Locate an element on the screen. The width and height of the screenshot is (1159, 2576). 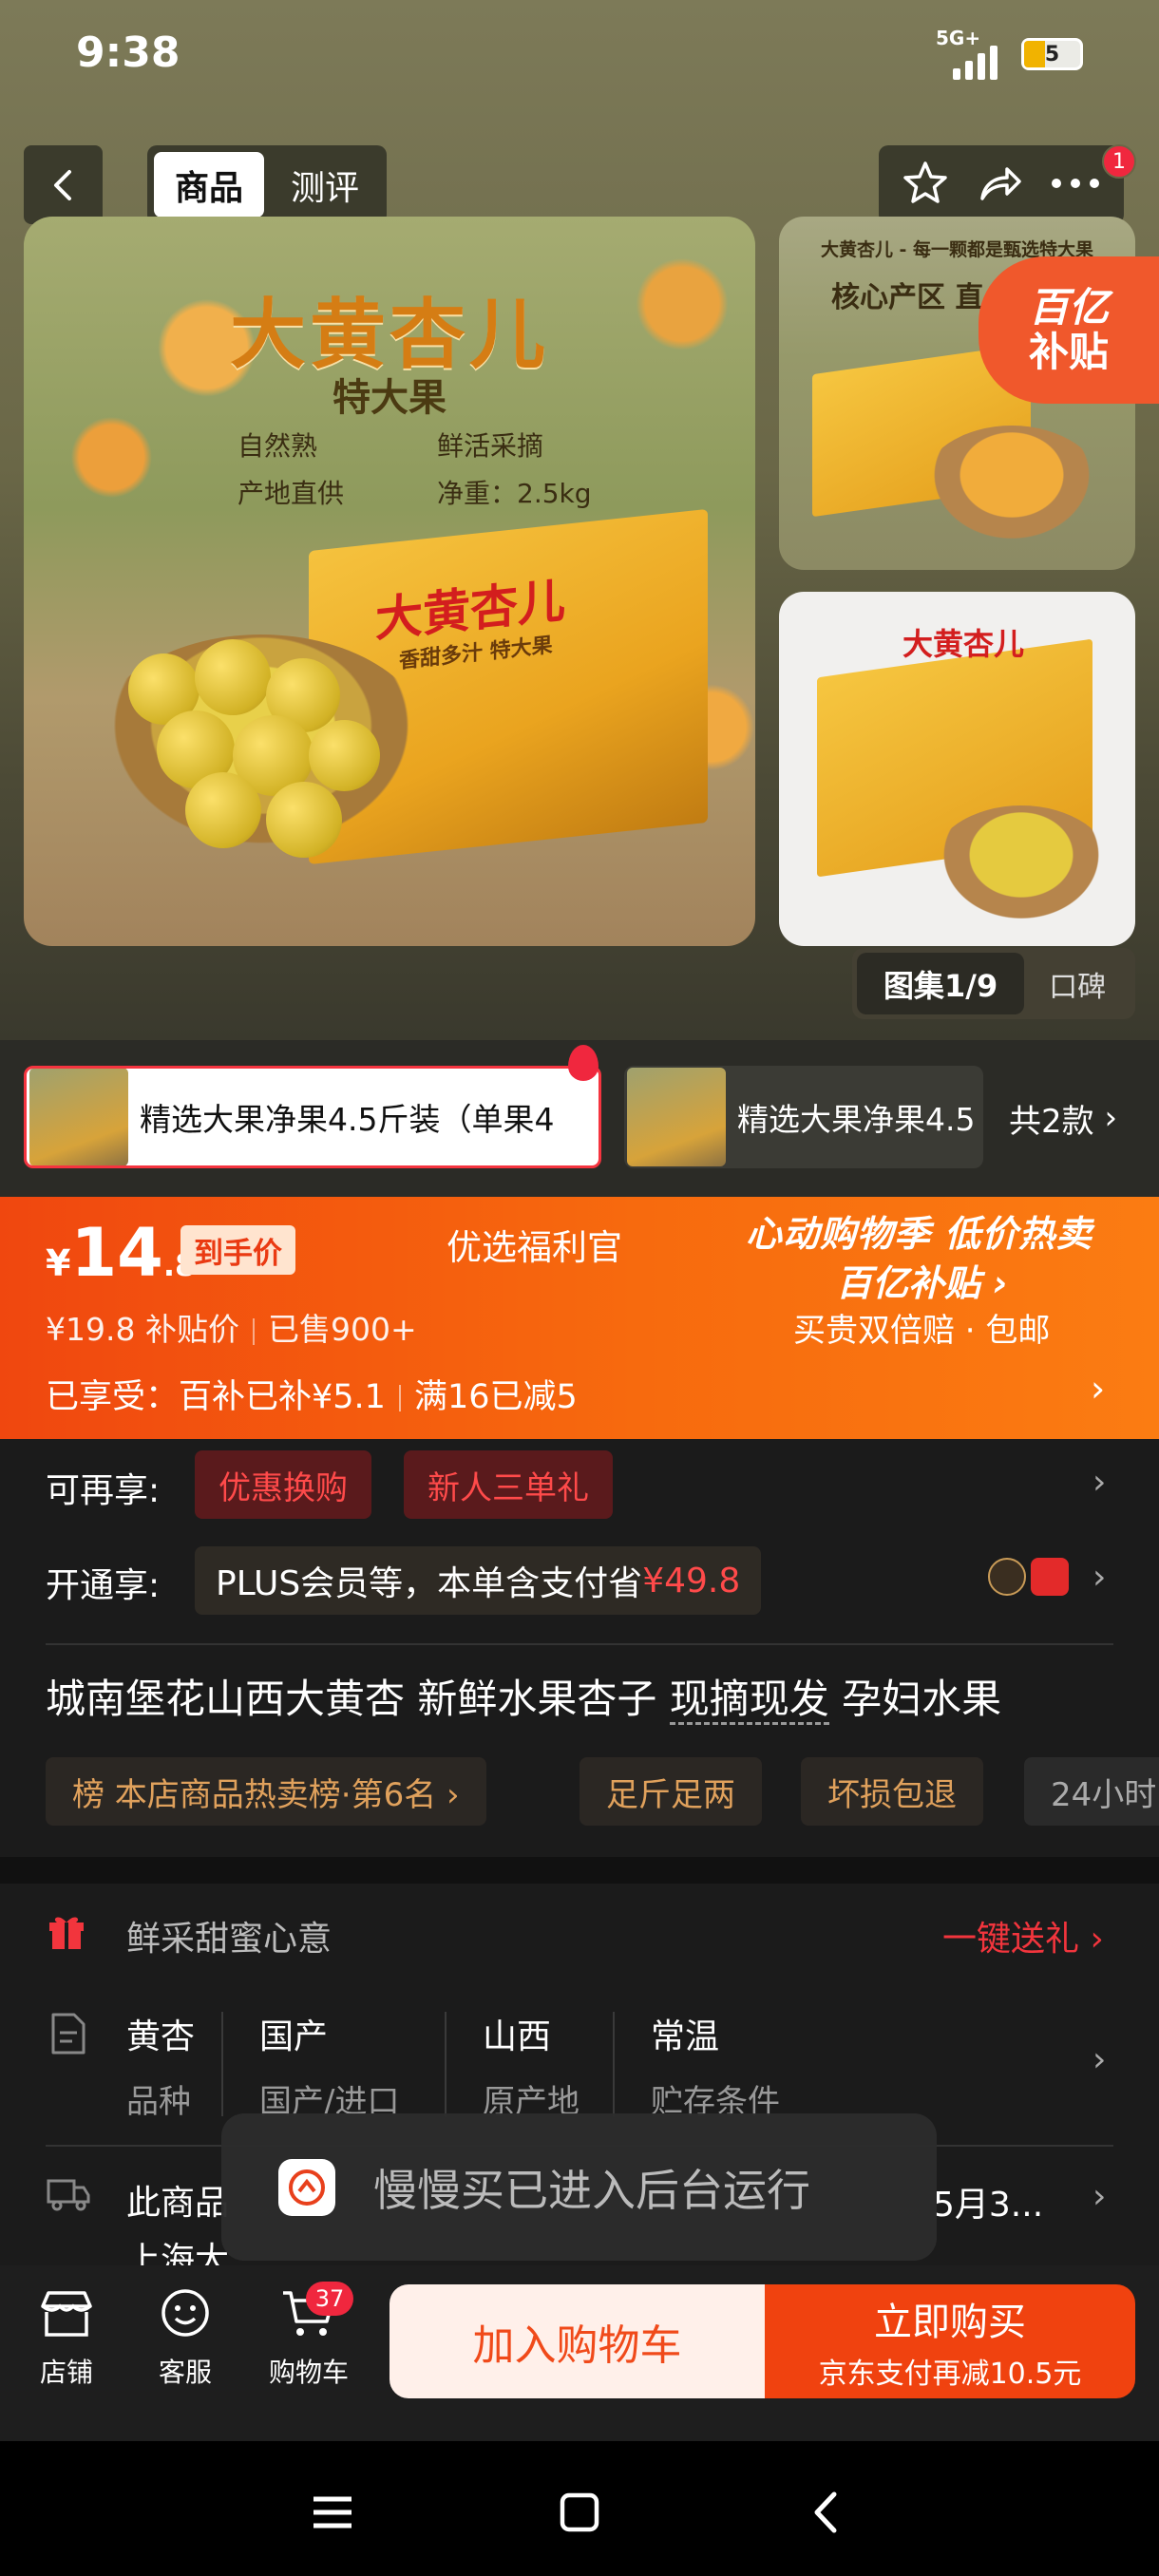
chevron-left-icon is located at coordinates (62, 184).